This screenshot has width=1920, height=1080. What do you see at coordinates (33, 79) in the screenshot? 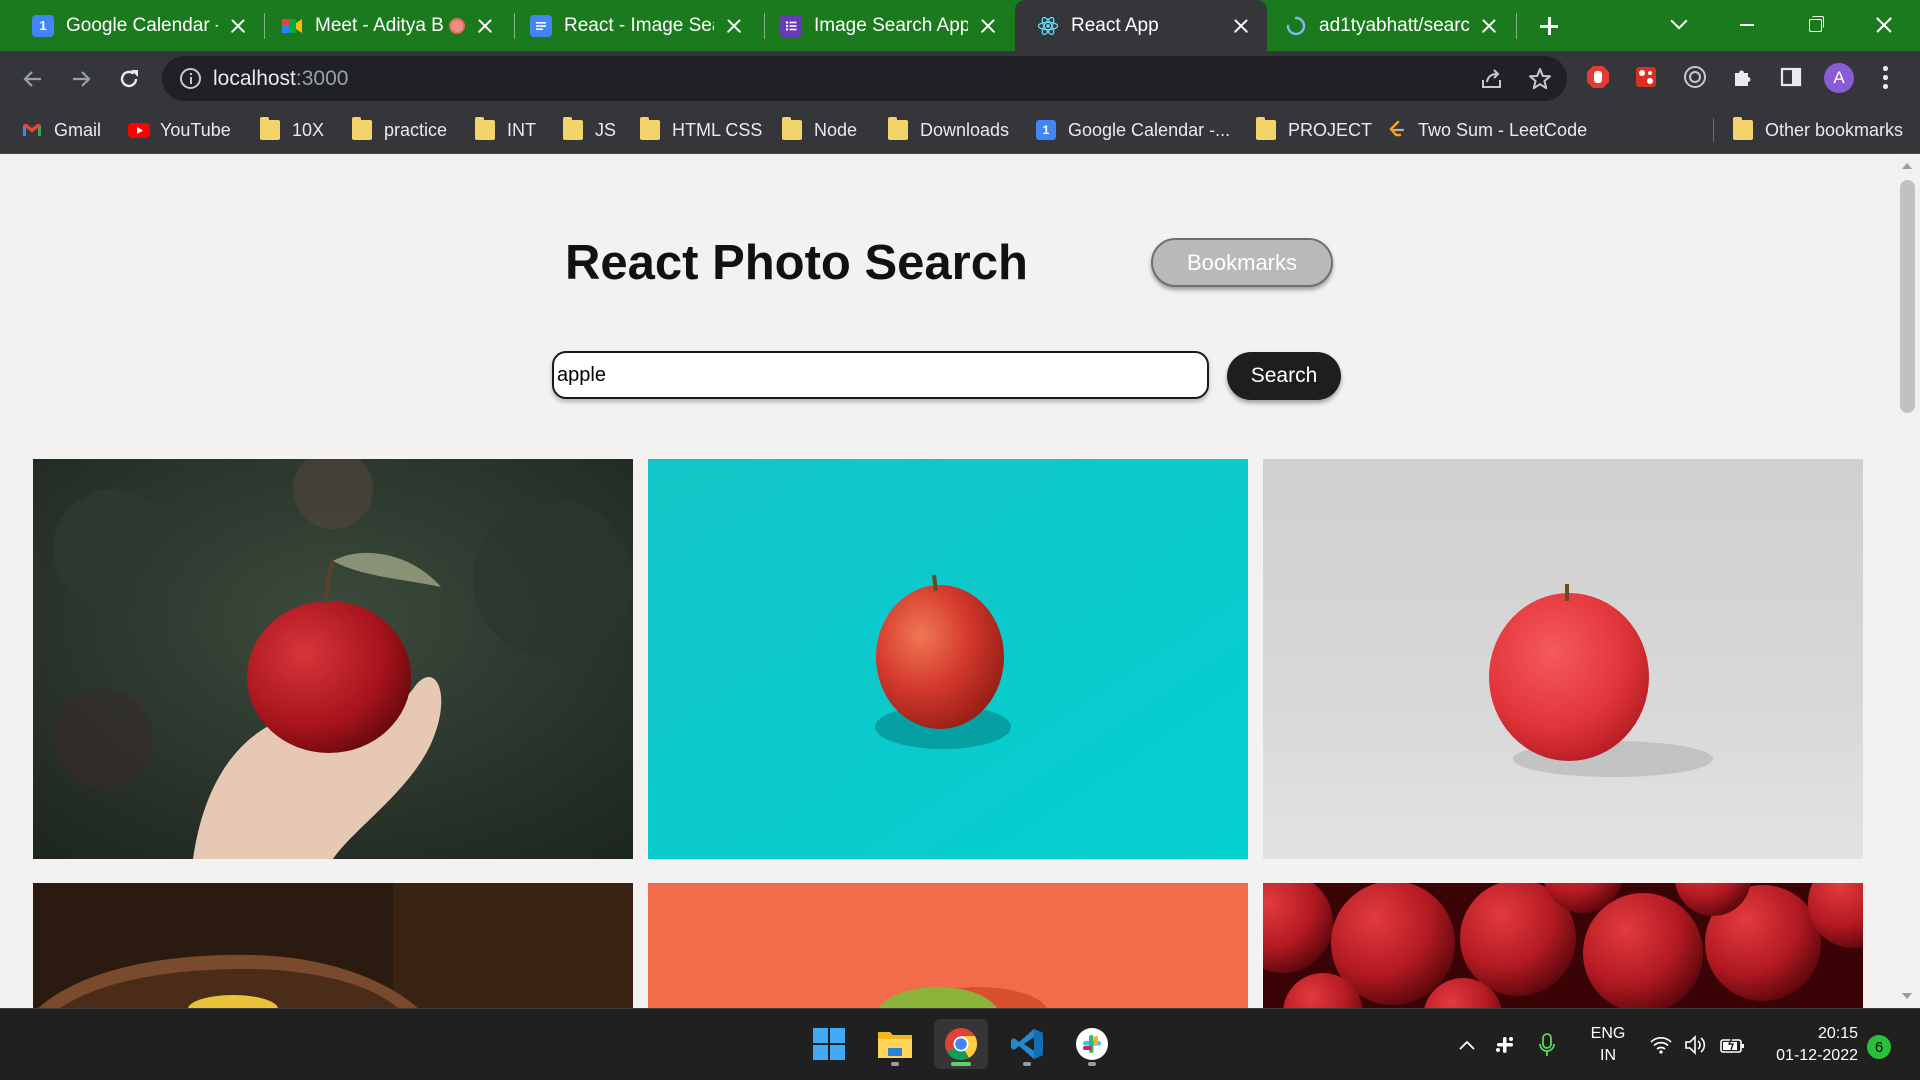
I see `back-button` at bounding box center [33, 79].